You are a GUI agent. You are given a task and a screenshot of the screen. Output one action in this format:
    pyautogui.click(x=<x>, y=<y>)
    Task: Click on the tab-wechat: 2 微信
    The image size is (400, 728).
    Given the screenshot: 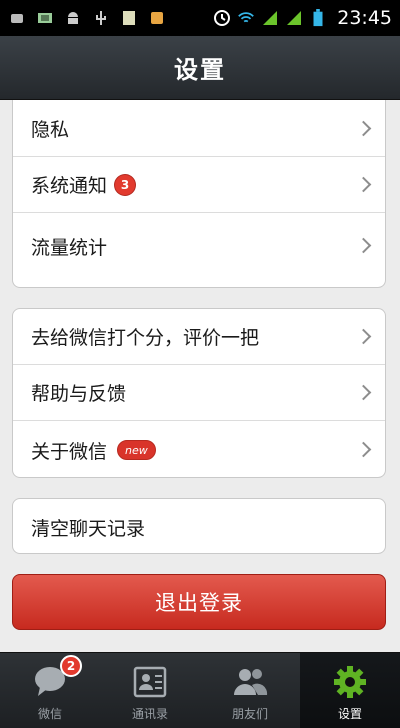 What is the action you would take?
    pyautogui.click(x=50, y=690)
    